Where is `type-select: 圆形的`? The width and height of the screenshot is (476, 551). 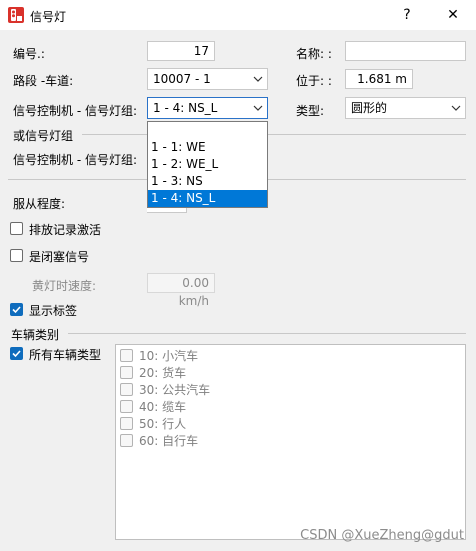 type-select: 圆形的 is located at coordinates (405, 108).